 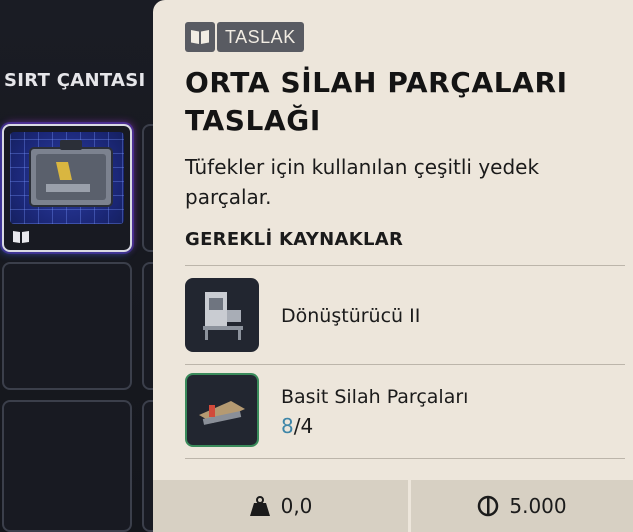 I want to click on requirement-name: Dönüştürücü II, so click(x=351, y=316).